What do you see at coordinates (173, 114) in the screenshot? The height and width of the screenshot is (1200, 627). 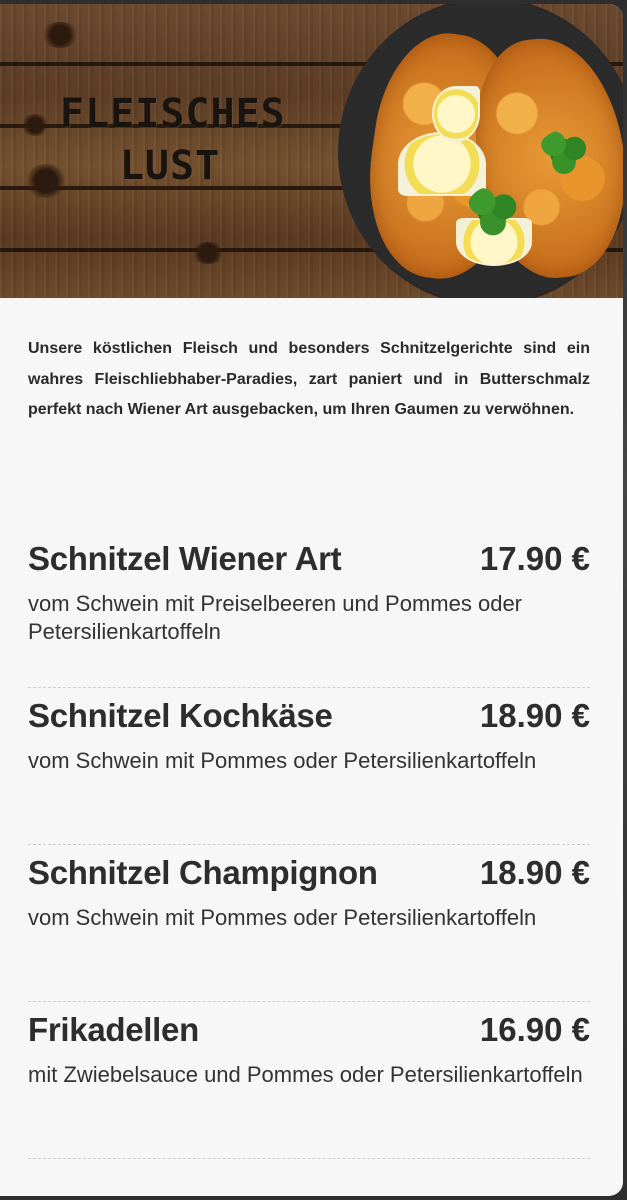 I see `hero-title-line1: FLEISCHES` at bounding box center [173, 114].